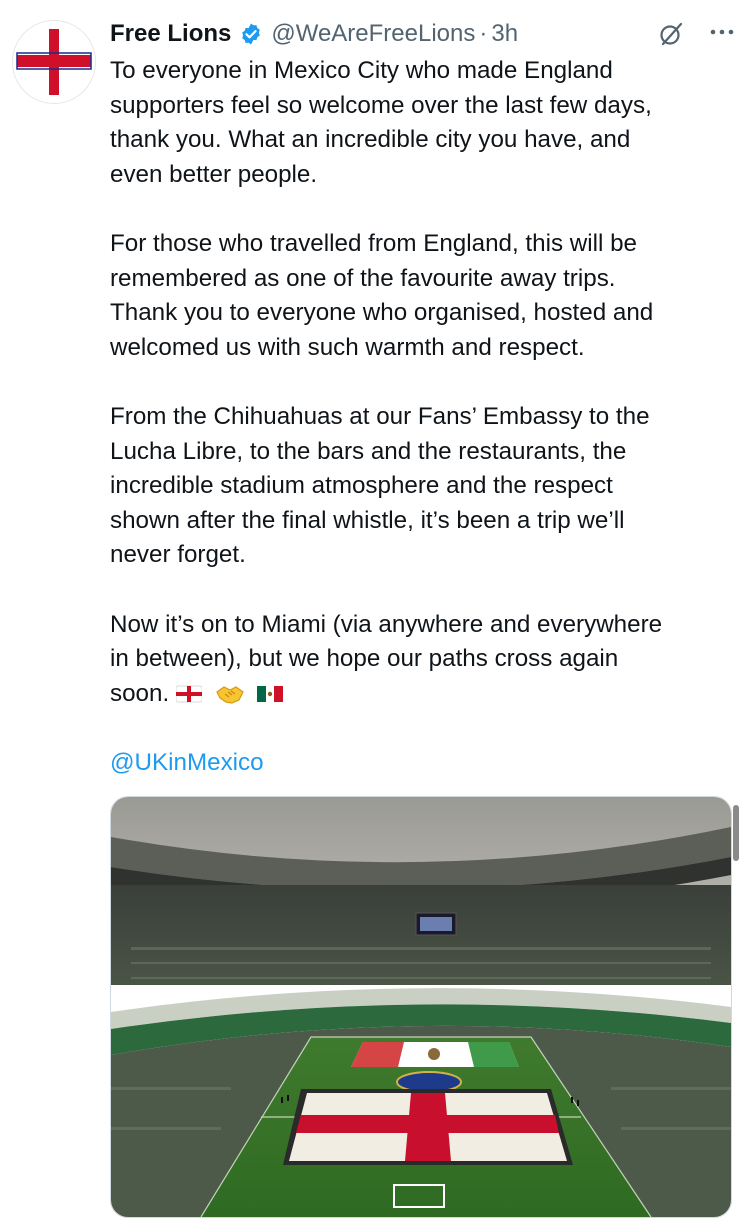 The height and width of the screenshot is (1218, 745). I want to click on more-options-icon, so click(722, 32).